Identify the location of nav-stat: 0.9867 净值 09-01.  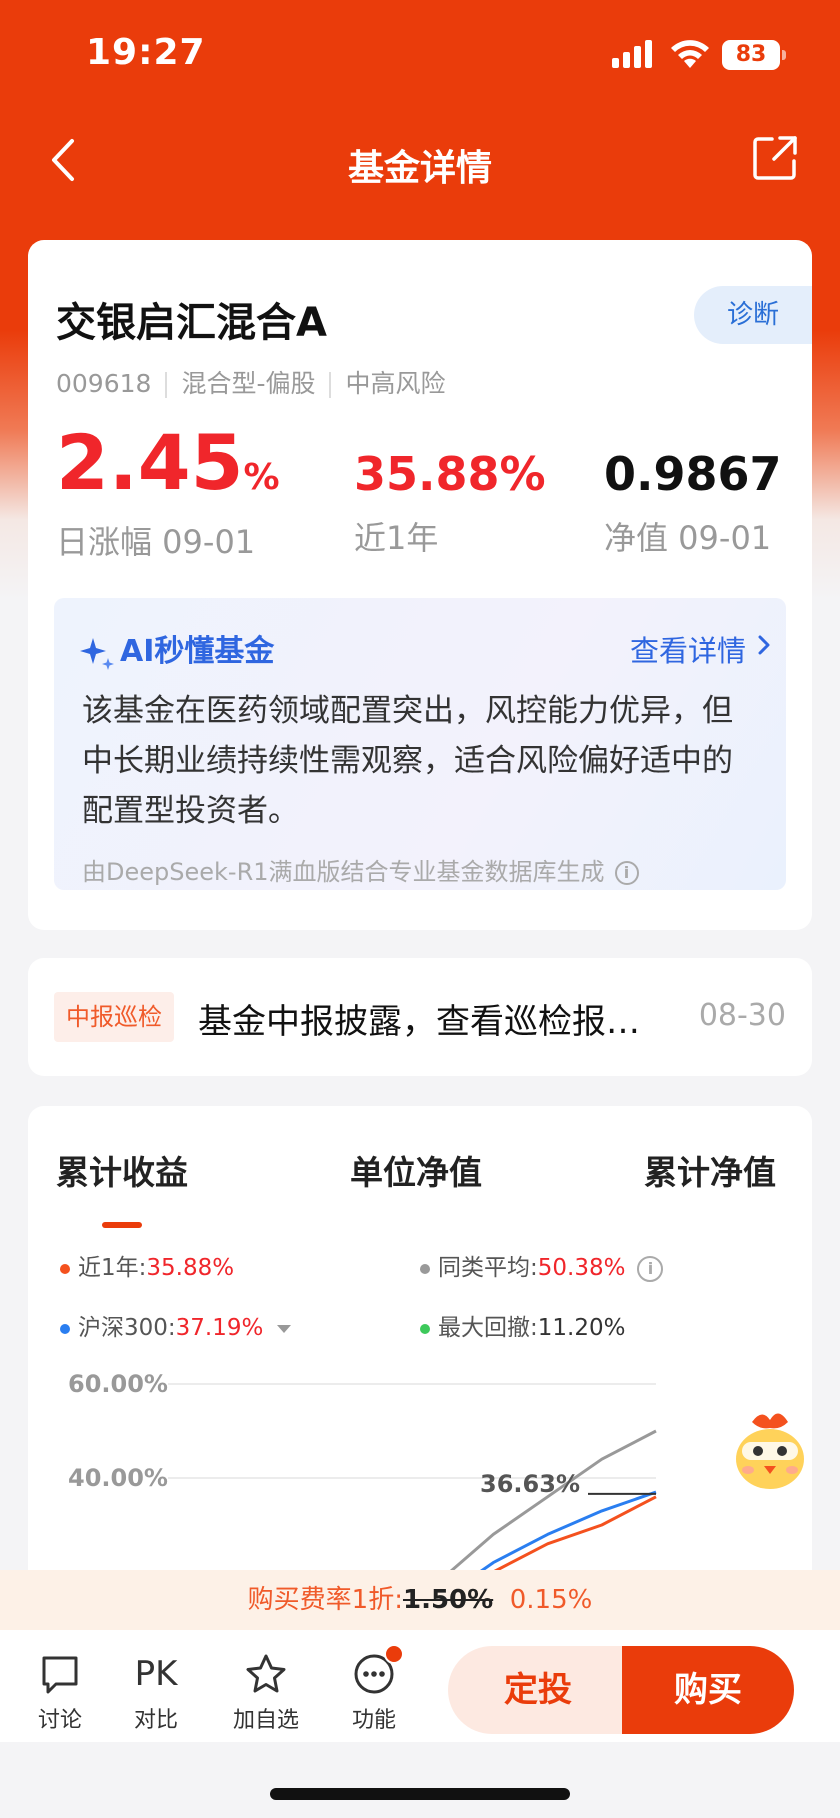
(693, 492).